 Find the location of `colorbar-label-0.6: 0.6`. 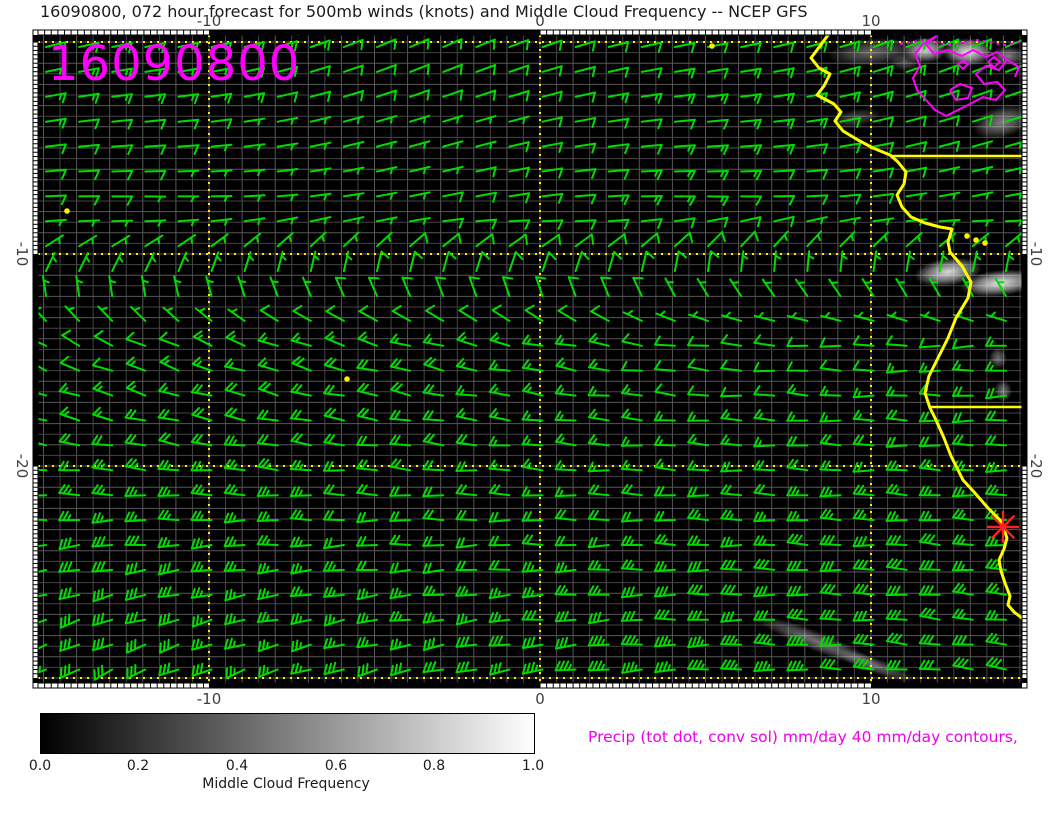

colorbar-label-0.6: 0.6 is located at coordinates (336, 766).